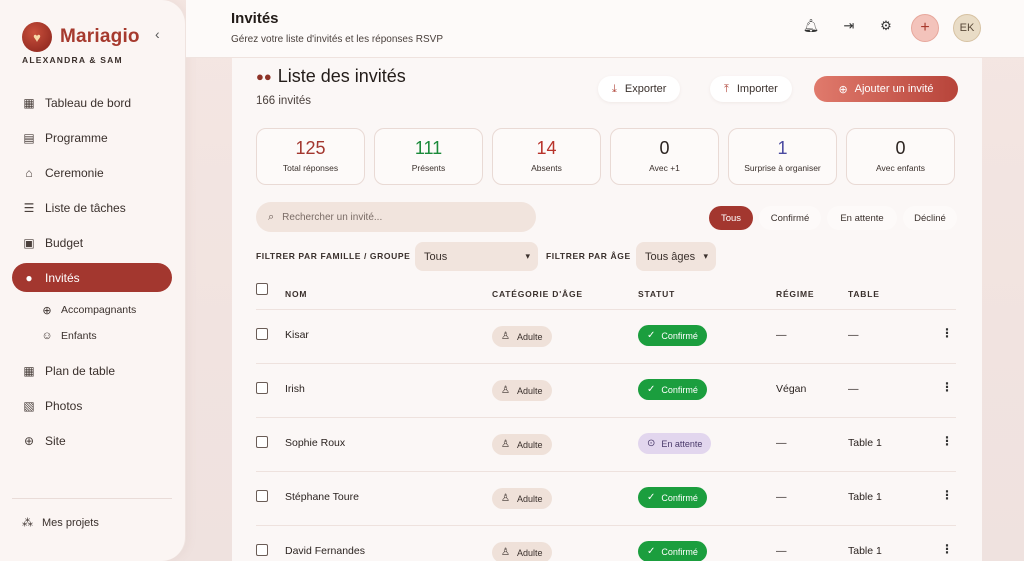  Describe the element at coordinates (283, 101) in the screenshot. I see `guest-count: 166 invités` at that location.